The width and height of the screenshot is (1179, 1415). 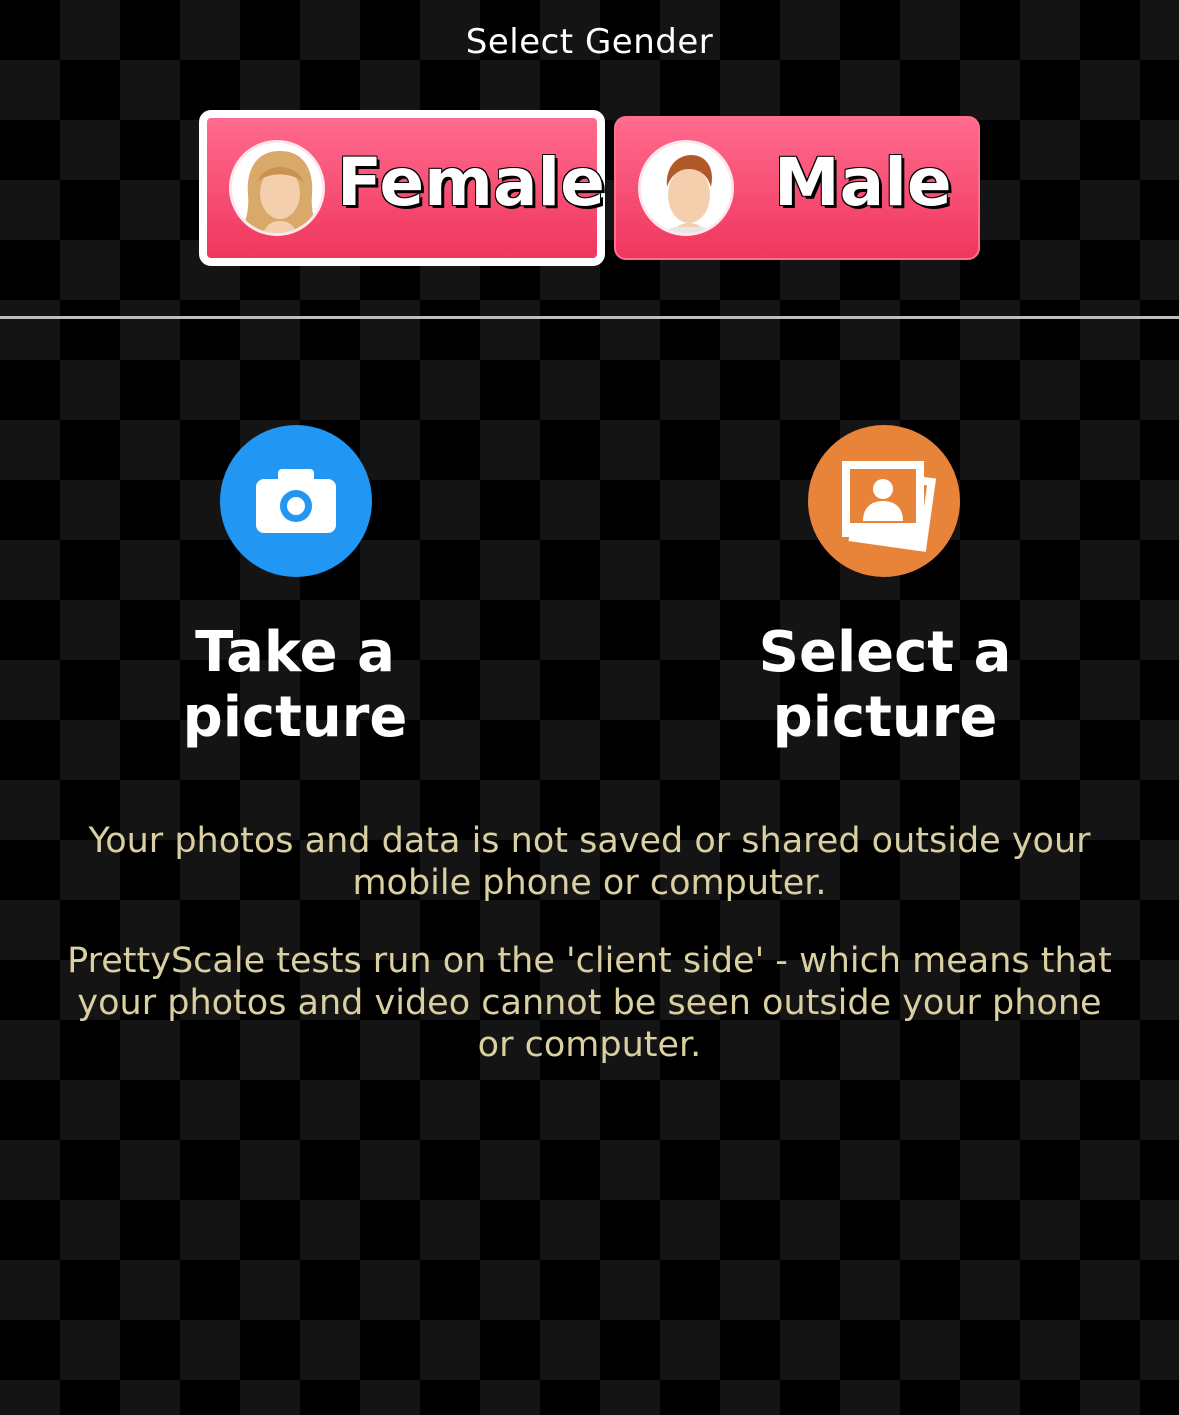 I want to click on gallery-icon, so click(x=884, y=501).